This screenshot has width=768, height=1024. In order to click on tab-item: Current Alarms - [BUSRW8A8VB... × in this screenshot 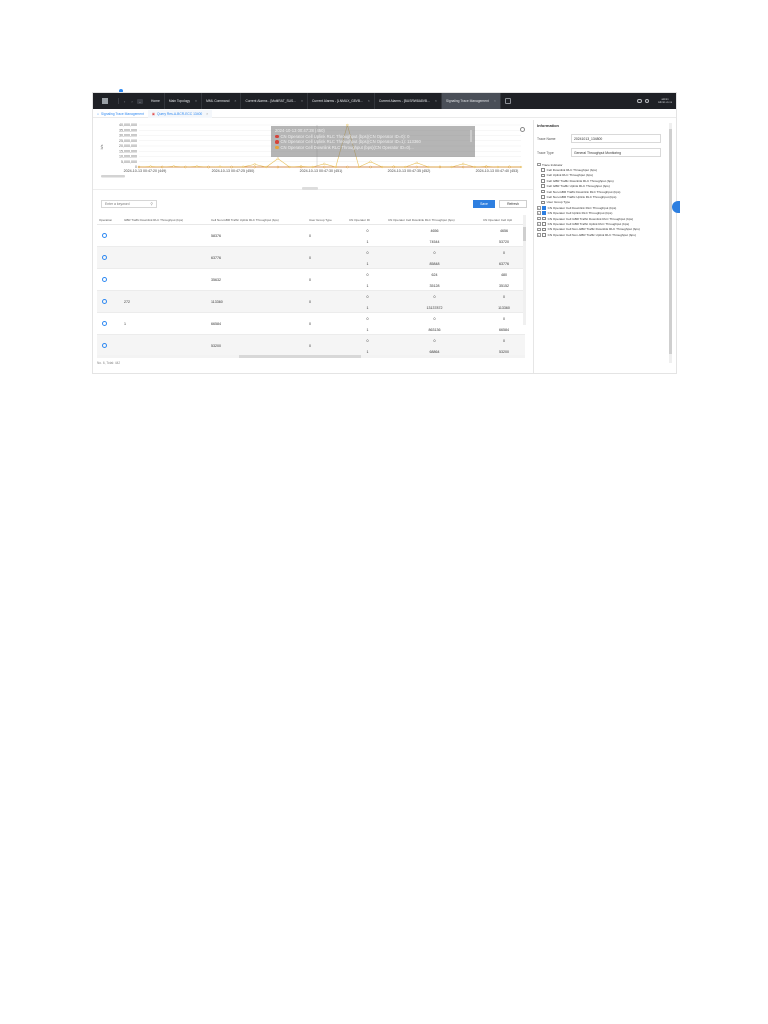, I will do `click(408, 101)`.